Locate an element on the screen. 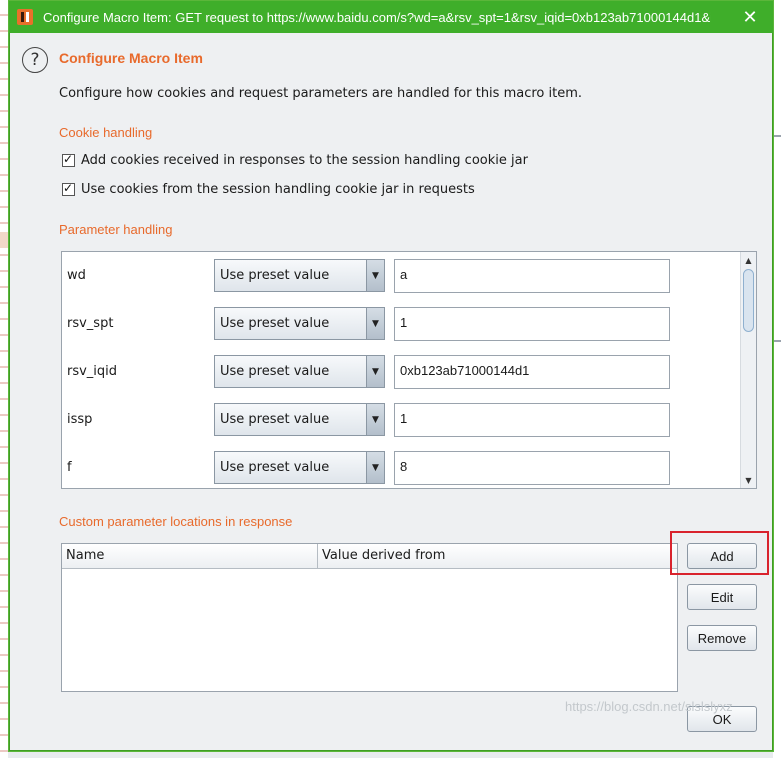 The height and width of the screenshot is (758, 781). scroll-up-icon: ▲ is located at coordinates (748, 260).